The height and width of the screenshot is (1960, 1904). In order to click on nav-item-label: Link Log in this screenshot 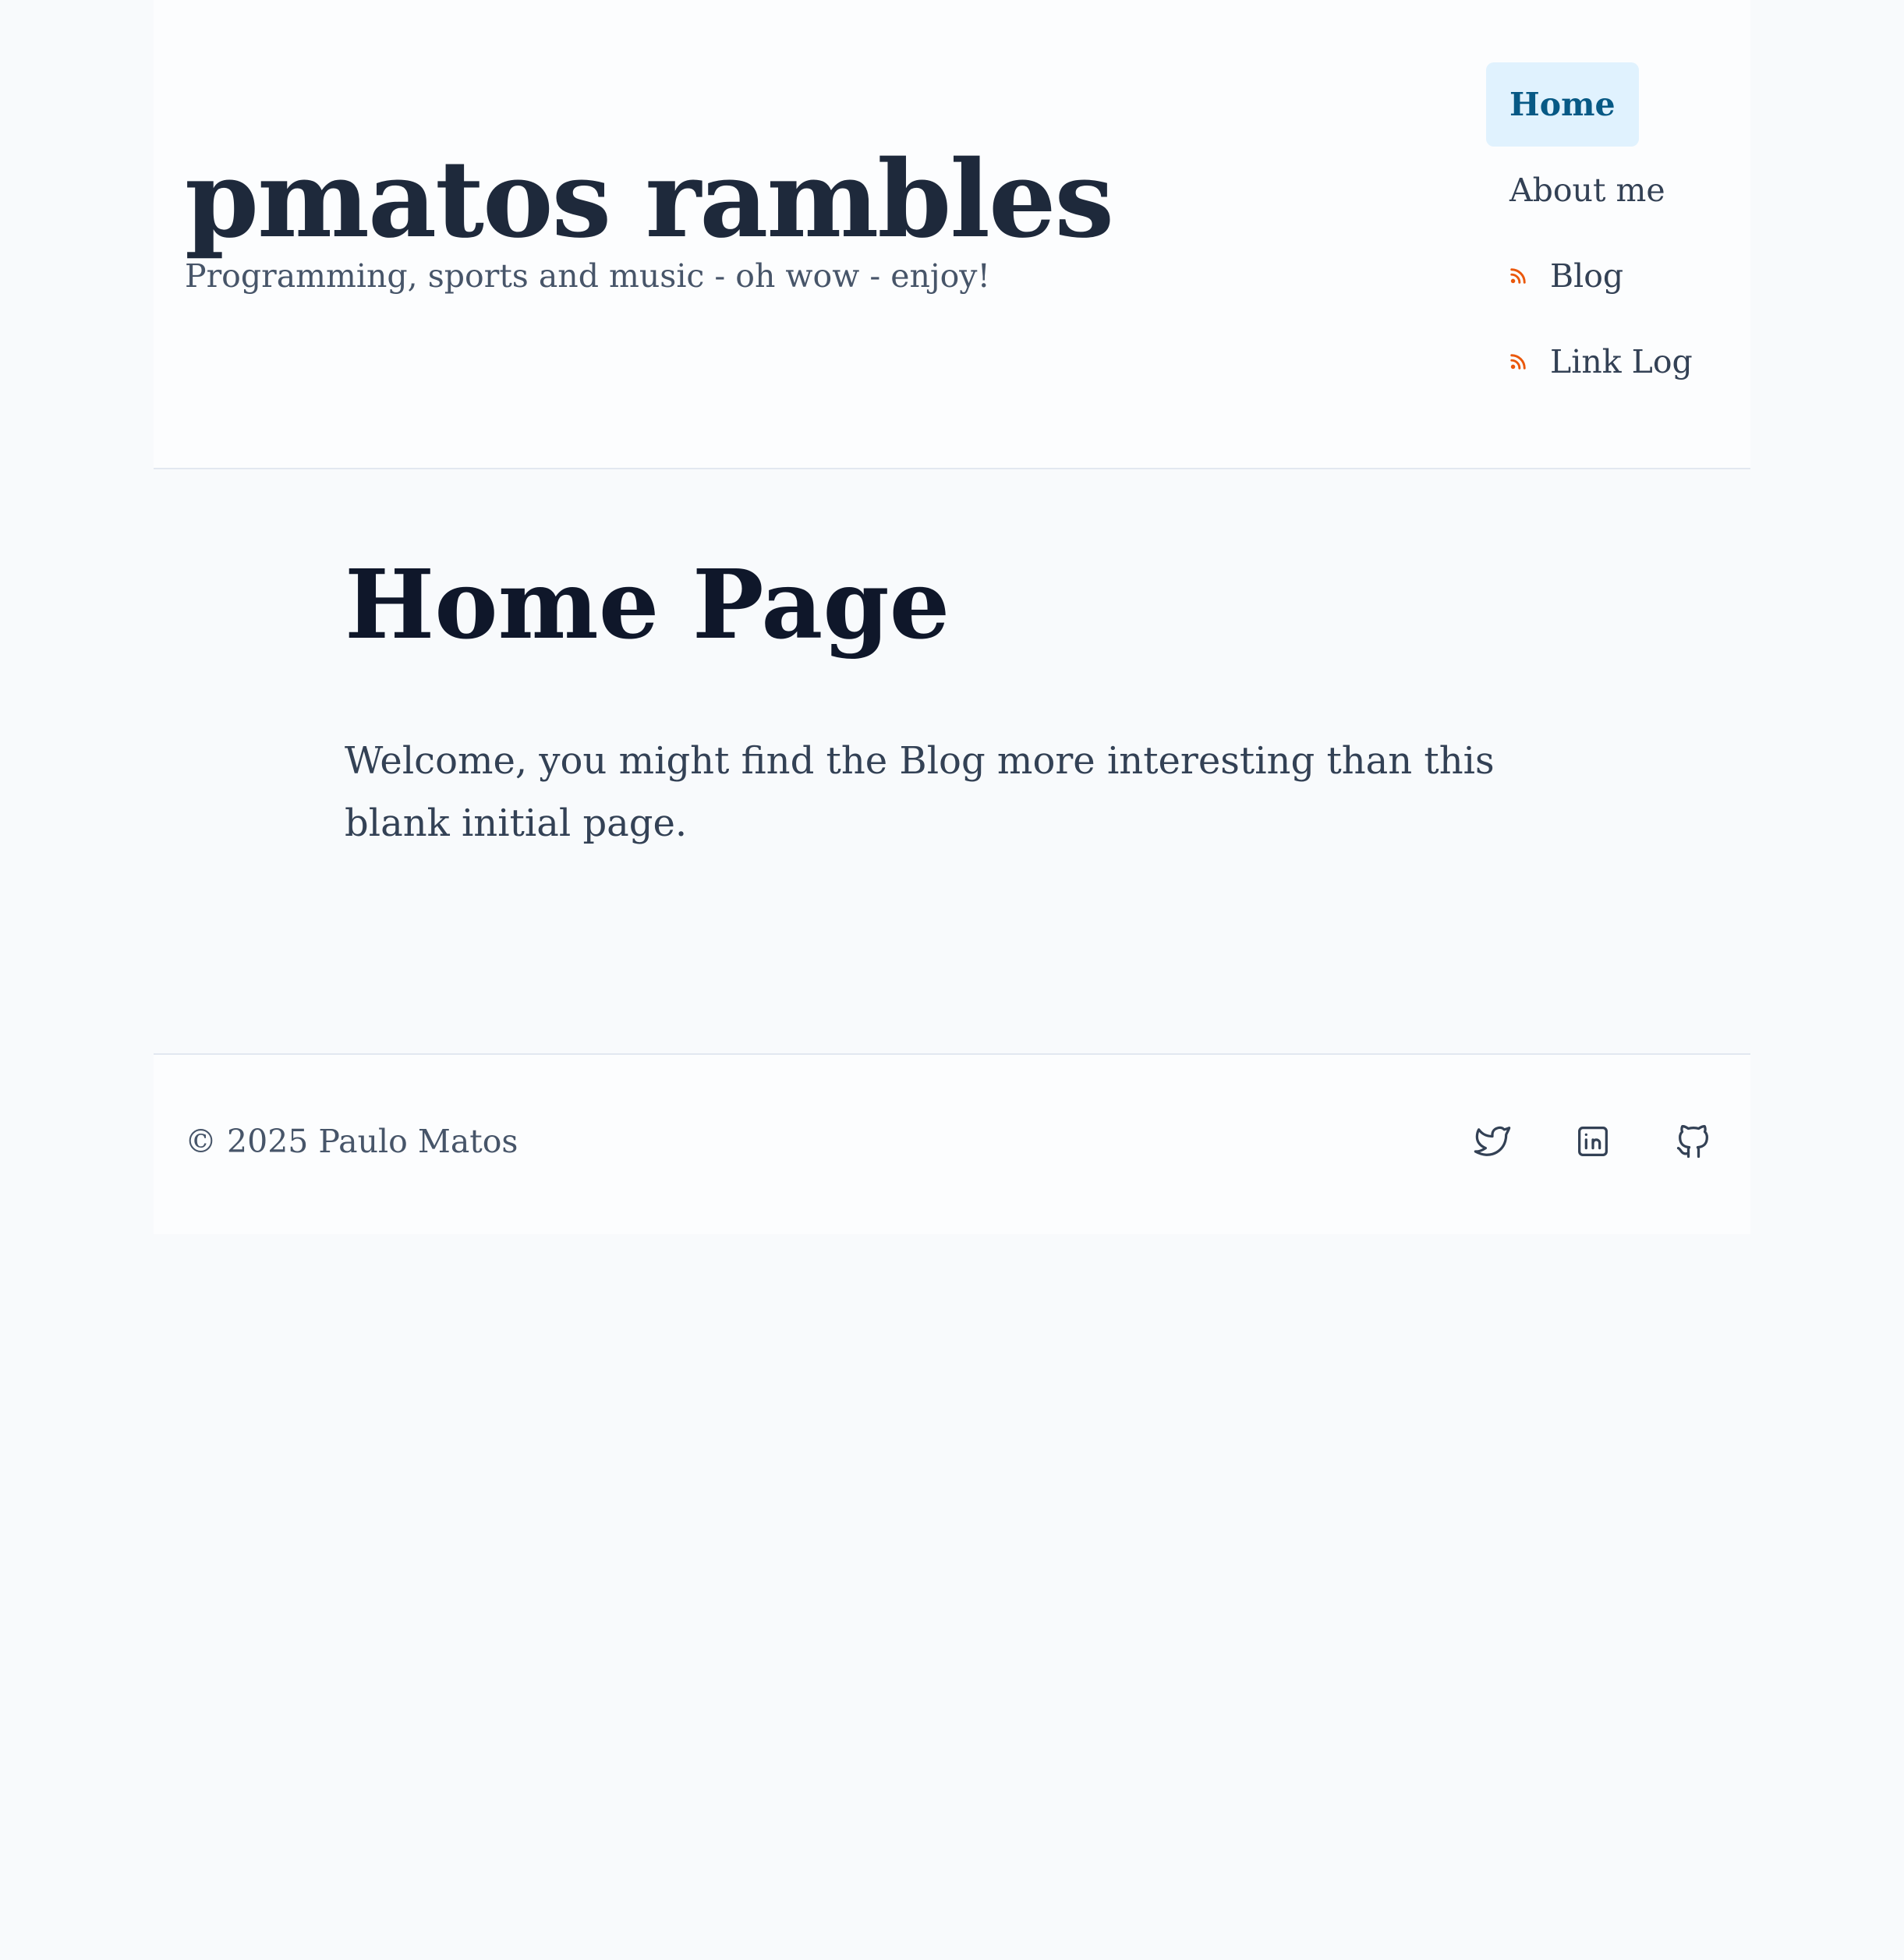, I will do `click(1622, 361)`.